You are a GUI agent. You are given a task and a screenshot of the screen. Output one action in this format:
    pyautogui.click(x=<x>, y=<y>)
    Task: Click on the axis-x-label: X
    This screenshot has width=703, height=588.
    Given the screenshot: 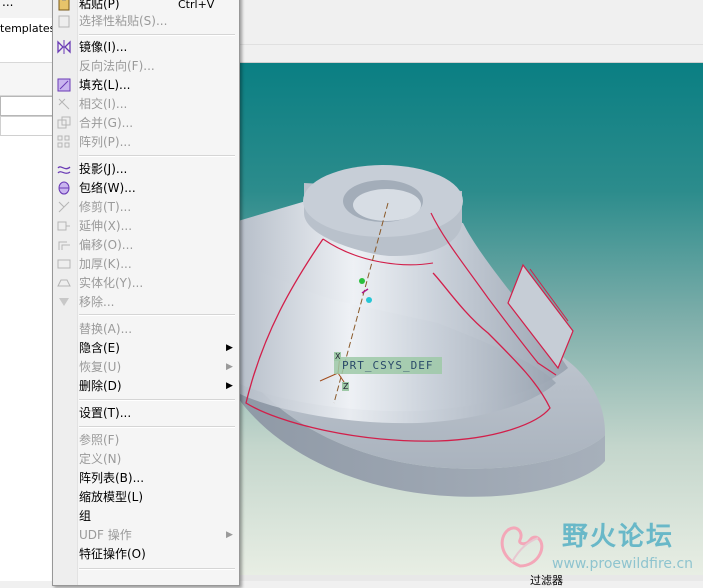 What is the action you would take?
    pyautogui.click(x=338, y=356)
    